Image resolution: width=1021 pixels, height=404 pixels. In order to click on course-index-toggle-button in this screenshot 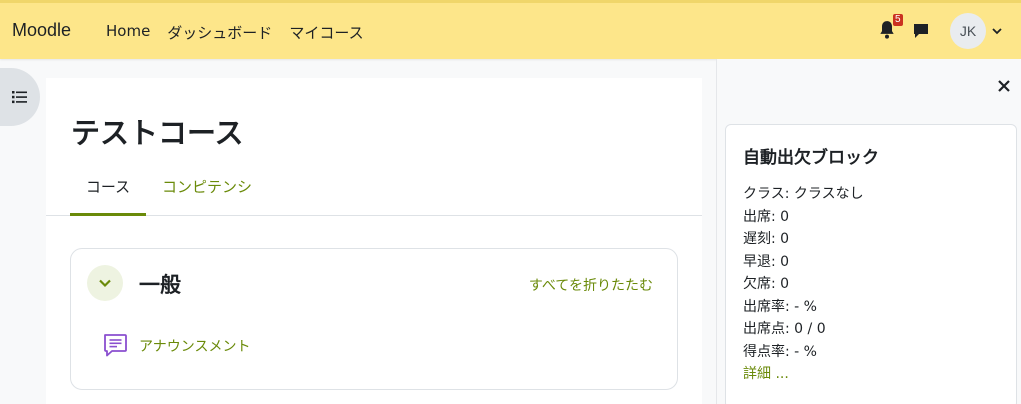, I will do `click(20, 97)`.